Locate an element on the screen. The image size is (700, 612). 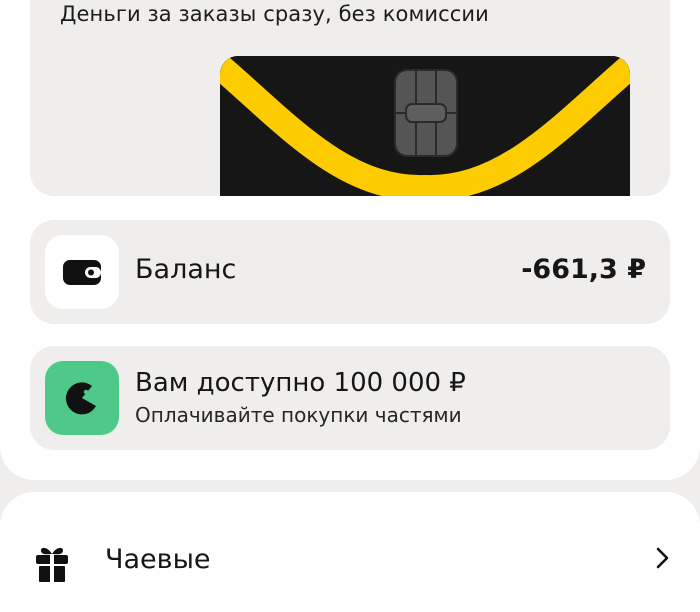
wallet-icon is located at coordinates (82, 272).